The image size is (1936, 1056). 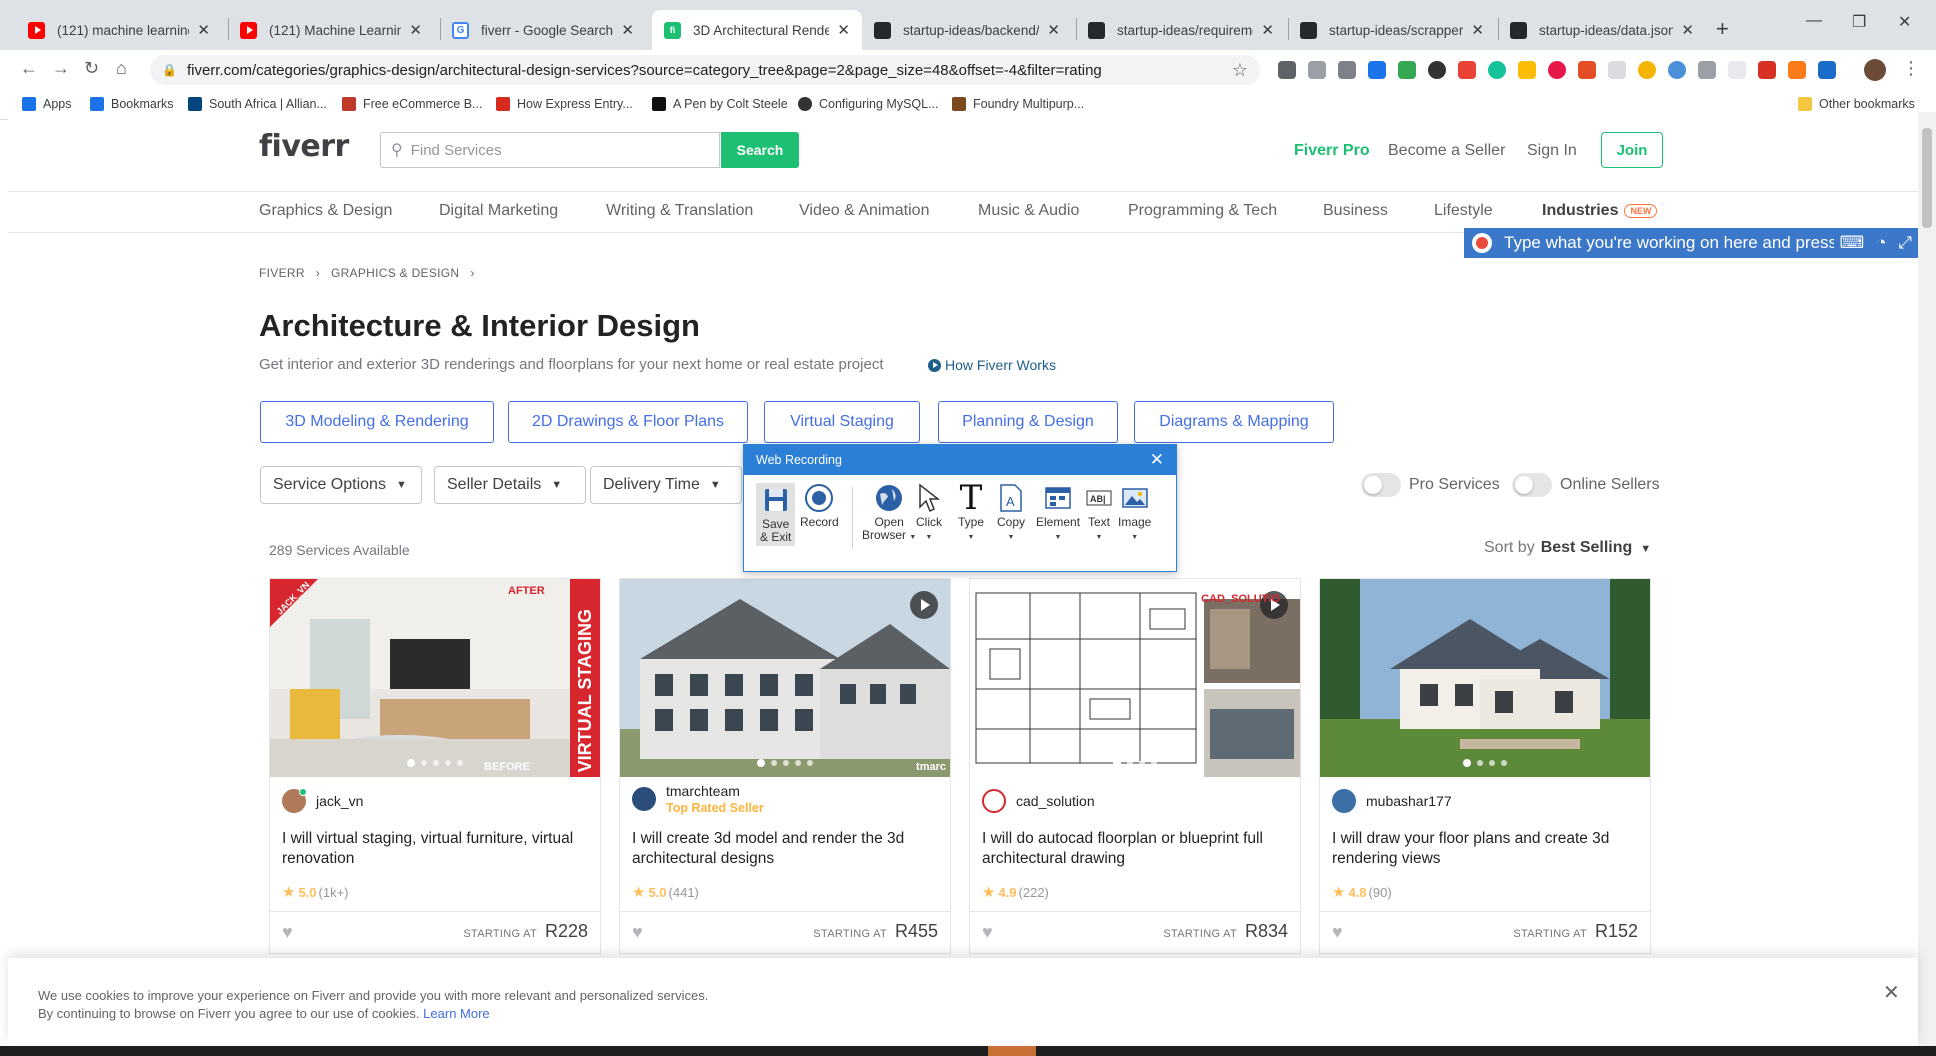 What do you see at coordinates (1856, 104) in the screenshot?
I see `other-bookmarks: Other bookmarks` at bounding box center [1856, 104].